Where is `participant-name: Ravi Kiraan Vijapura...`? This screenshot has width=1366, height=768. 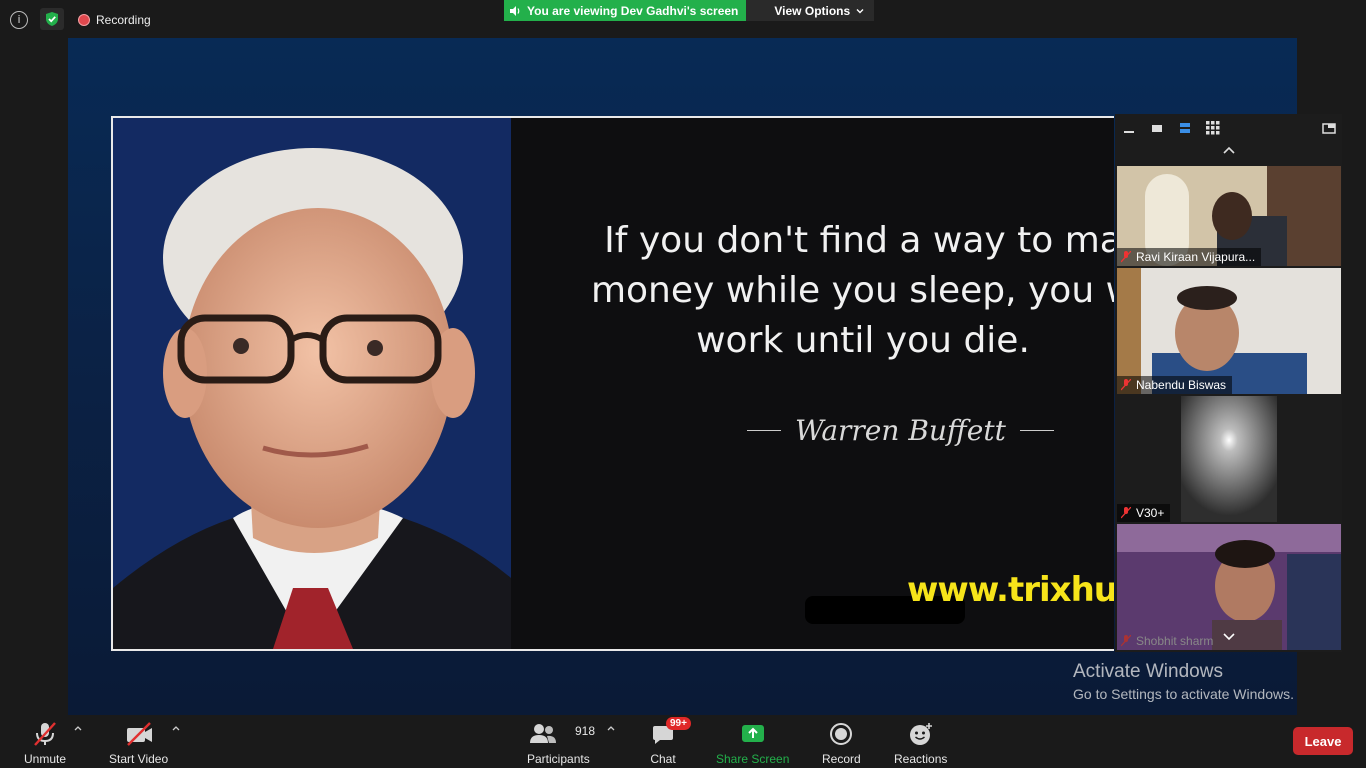
participant-name: Ravi Kiraan Vijapura... is located at coordinates (1196, 257).